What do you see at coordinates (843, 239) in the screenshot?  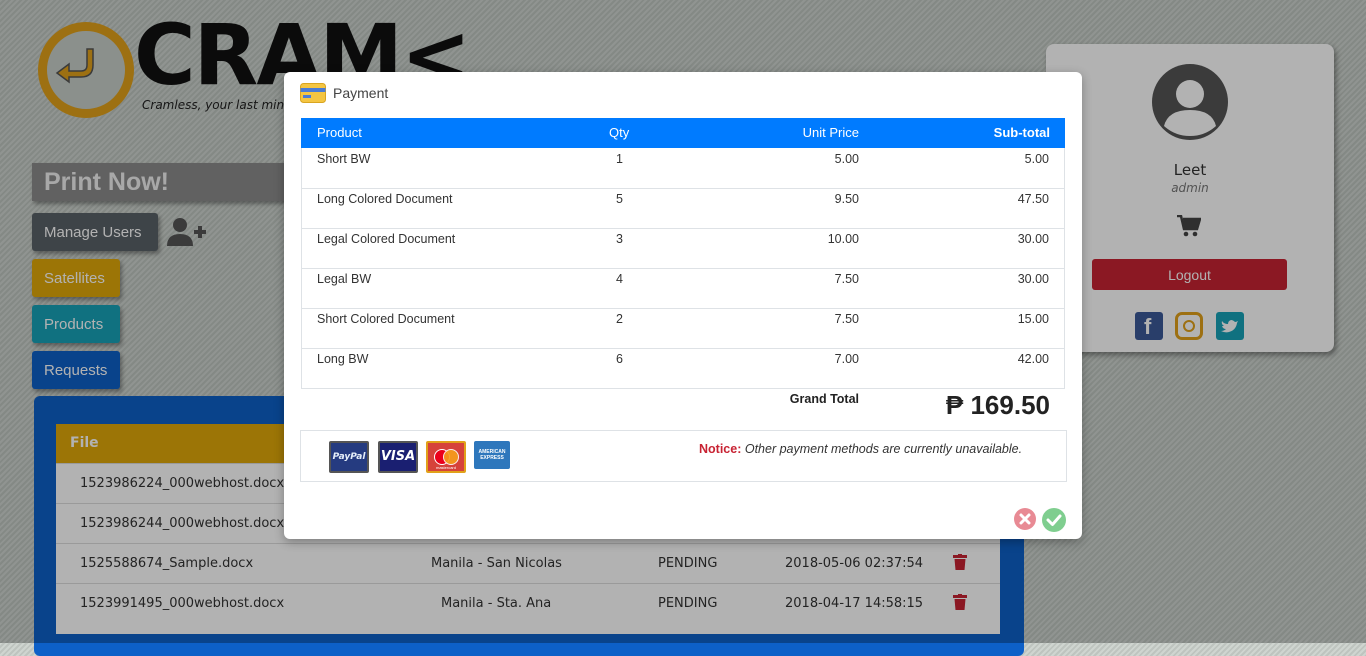 I see `item-unit-price: 10.00` at bounding box center [843, 239].